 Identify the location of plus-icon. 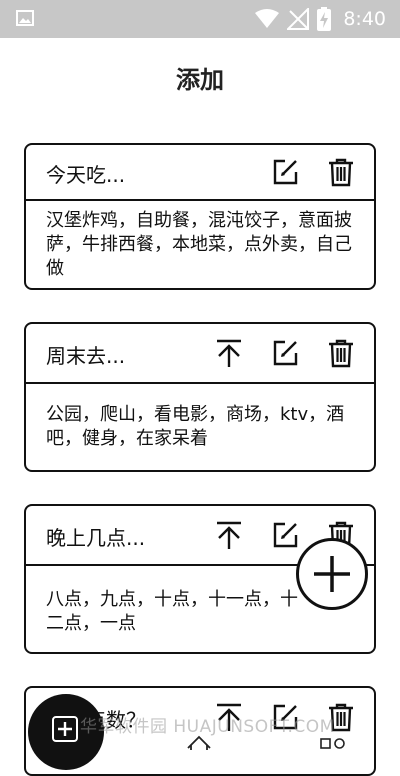
(332, 574).